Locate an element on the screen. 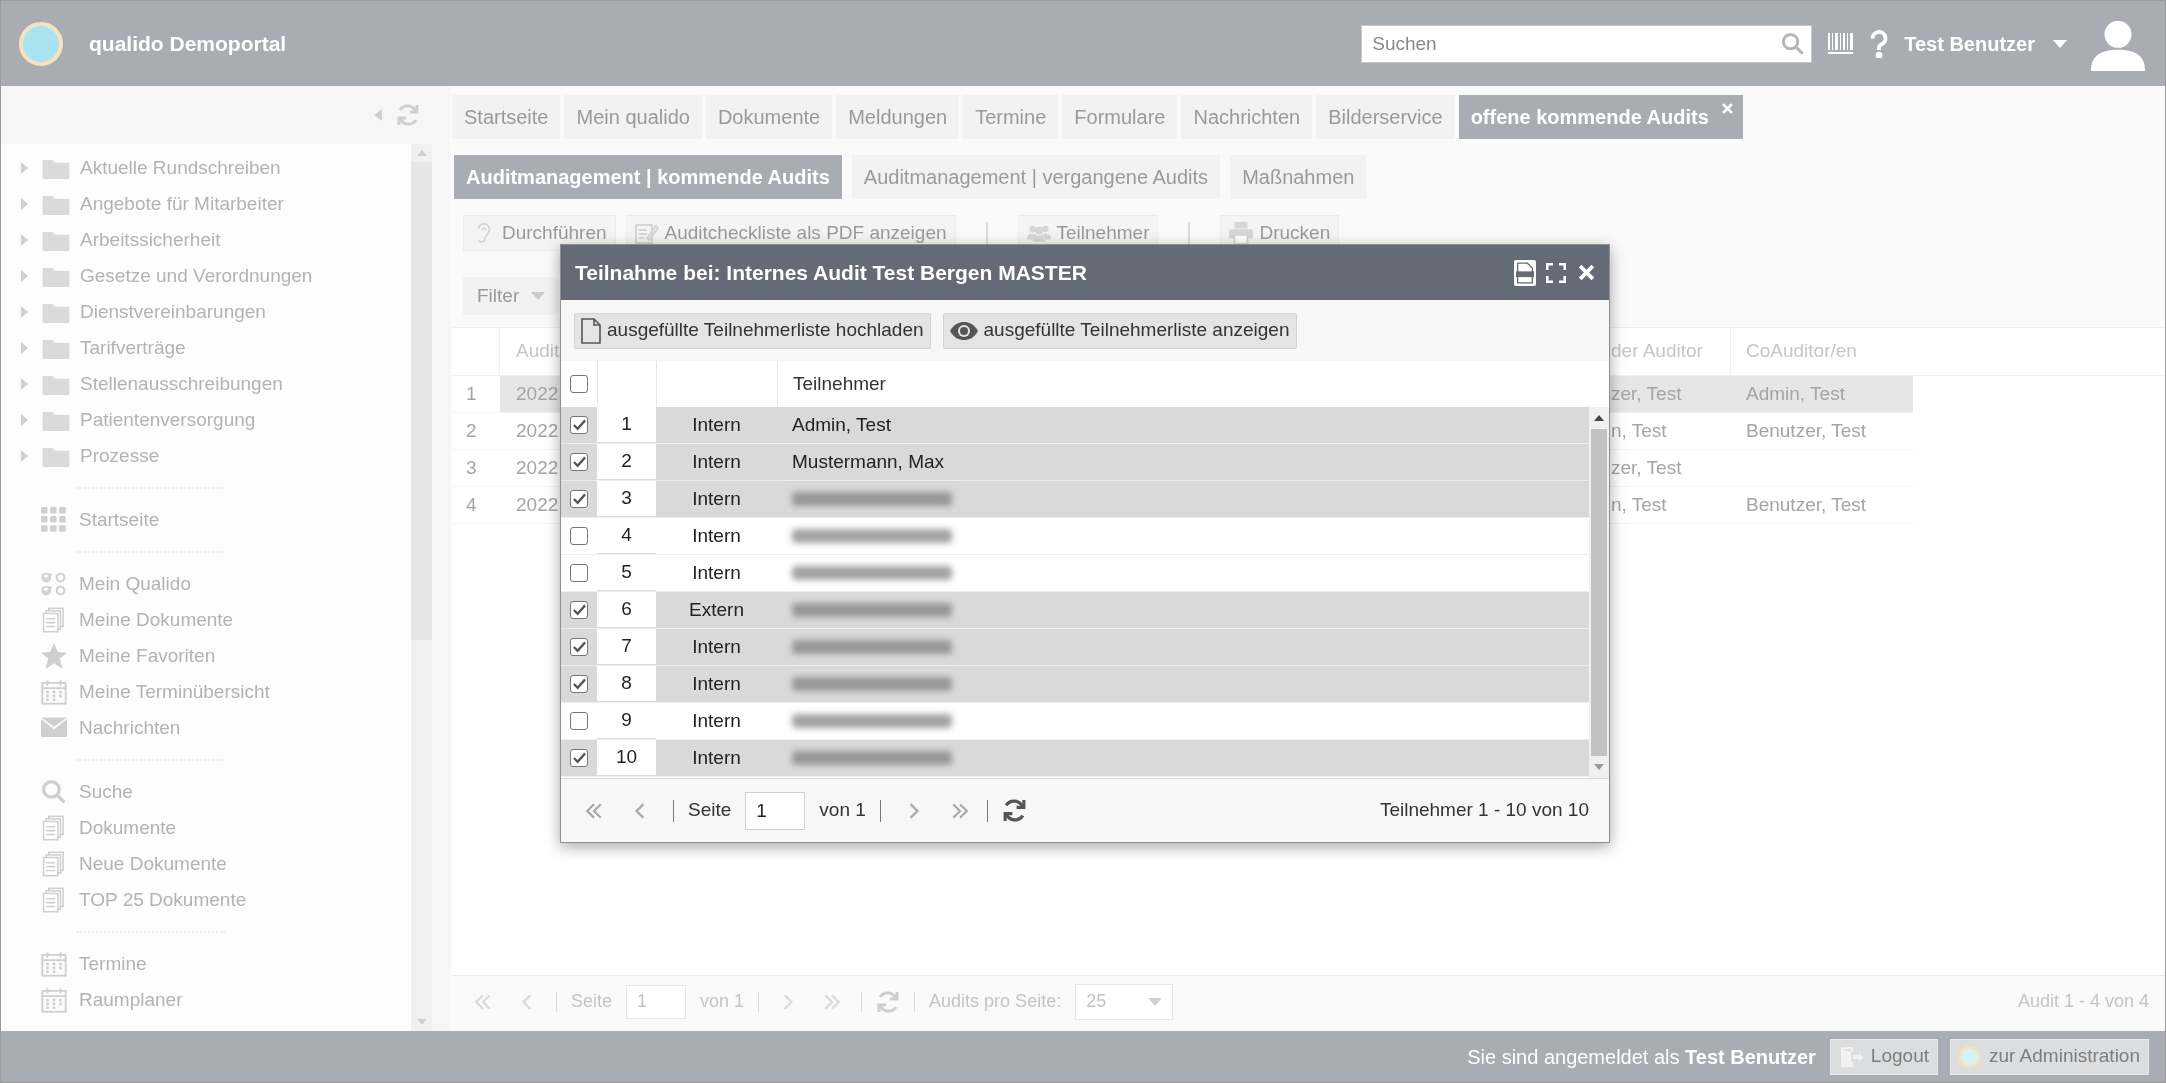 The image size is (2166, 1083). table-cell-text: Intern is located at coordinates (716, 535).